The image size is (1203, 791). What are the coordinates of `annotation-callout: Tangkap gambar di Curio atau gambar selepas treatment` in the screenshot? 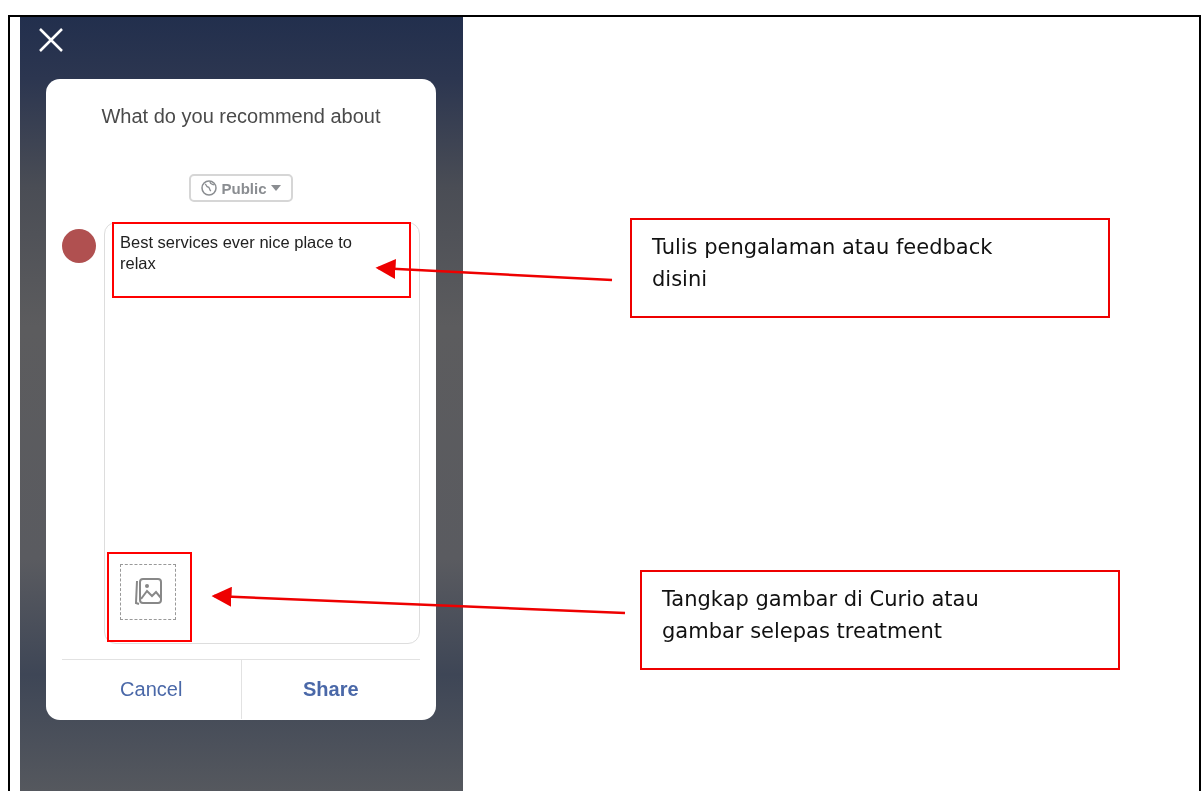 It's located at (880, 620).